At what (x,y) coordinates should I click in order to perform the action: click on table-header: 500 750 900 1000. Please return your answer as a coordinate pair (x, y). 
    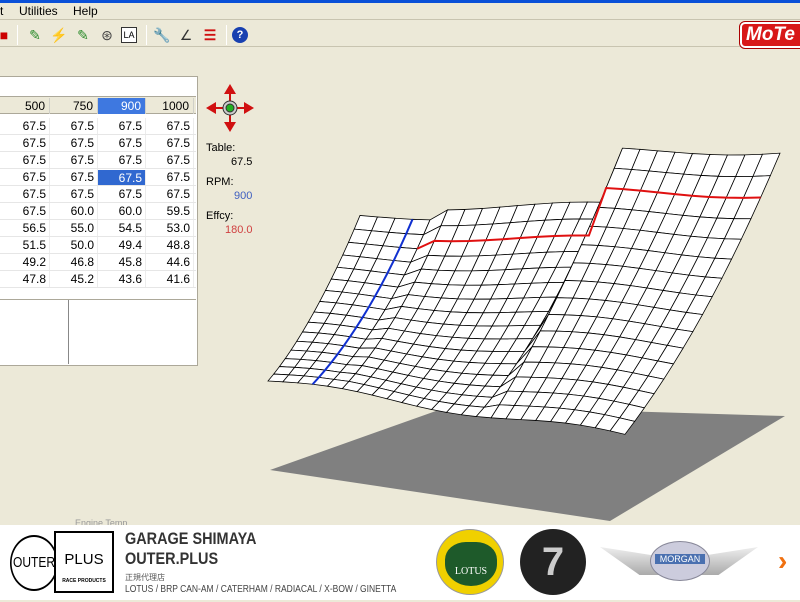
    Looking at the image, I should click on (98, 105).